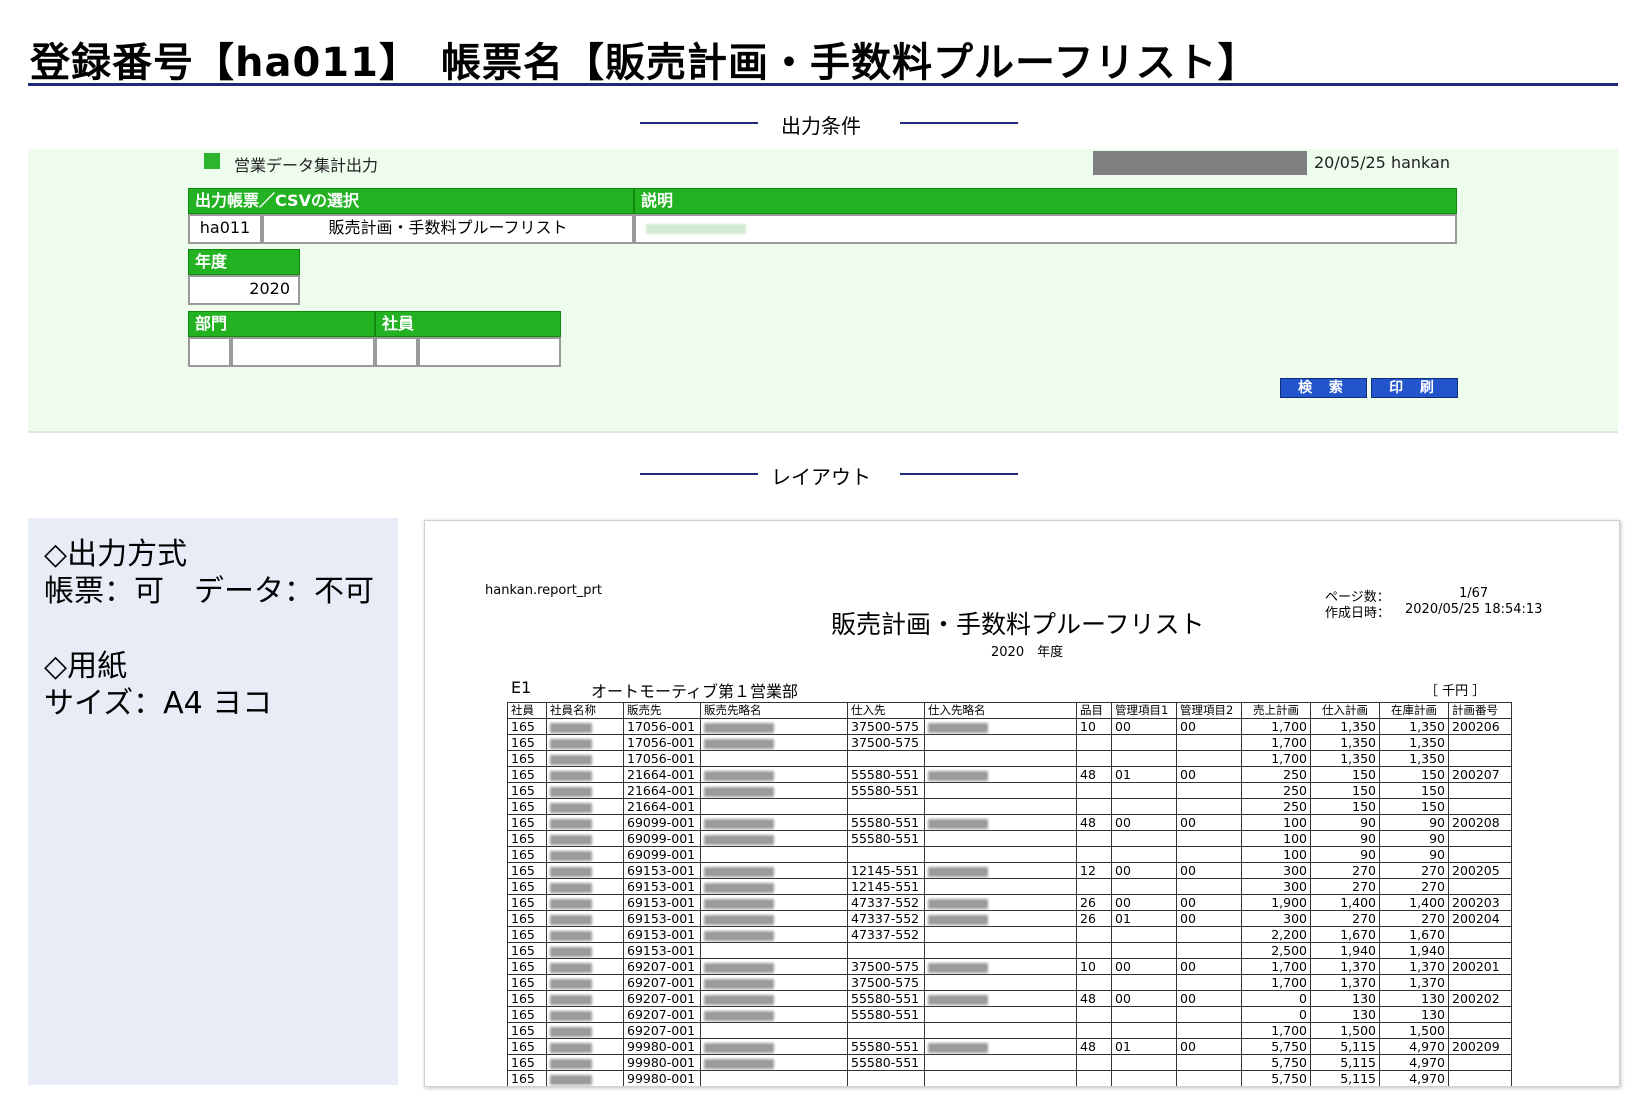 The image size is (1642, 1093). Describe the element at coordinates (774, 710) in the screenshot. I see `report-column-header: 販売先略名` at that location.